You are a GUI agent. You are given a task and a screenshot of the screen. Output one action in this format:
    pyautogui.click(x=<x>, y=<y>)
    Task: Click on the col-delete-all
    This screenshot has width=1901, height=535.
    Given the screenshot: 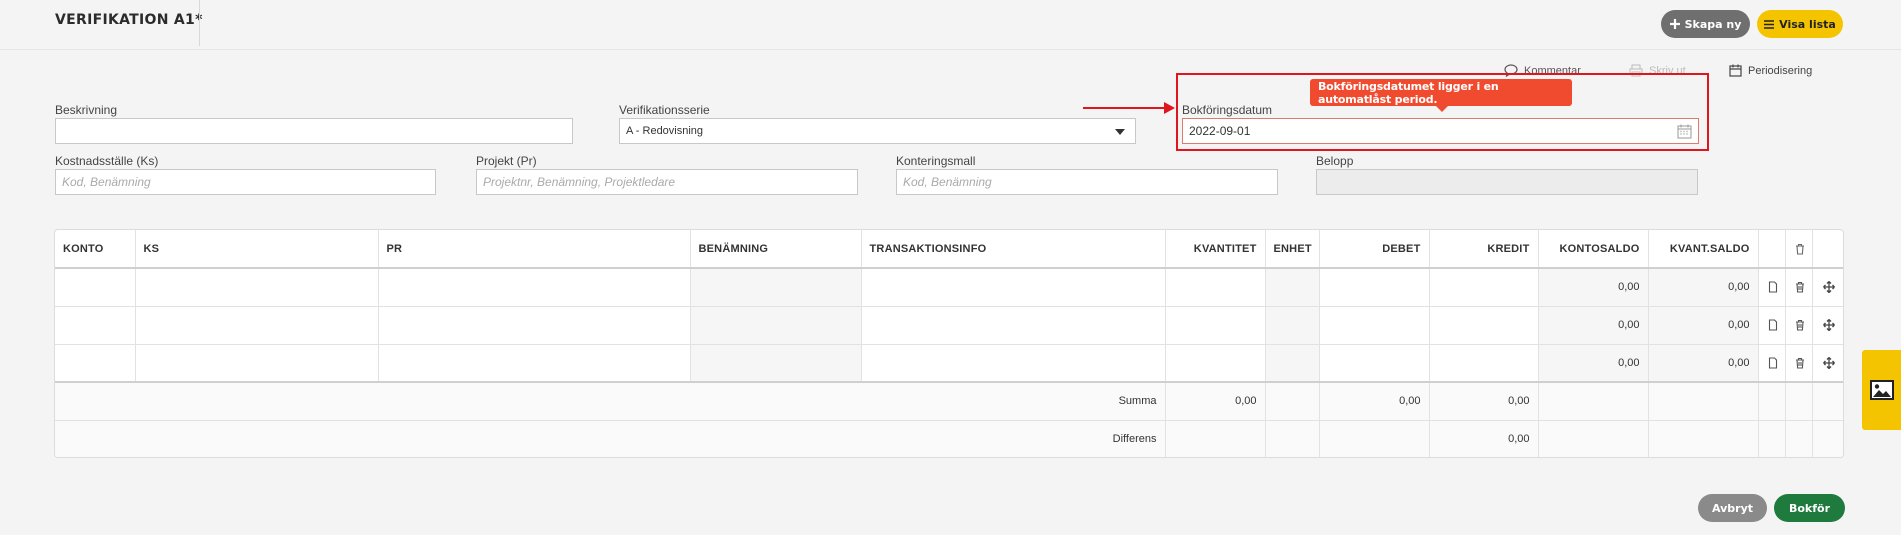 What is the action you would take?
    pyautogui.click(x=1799, y=249)
    